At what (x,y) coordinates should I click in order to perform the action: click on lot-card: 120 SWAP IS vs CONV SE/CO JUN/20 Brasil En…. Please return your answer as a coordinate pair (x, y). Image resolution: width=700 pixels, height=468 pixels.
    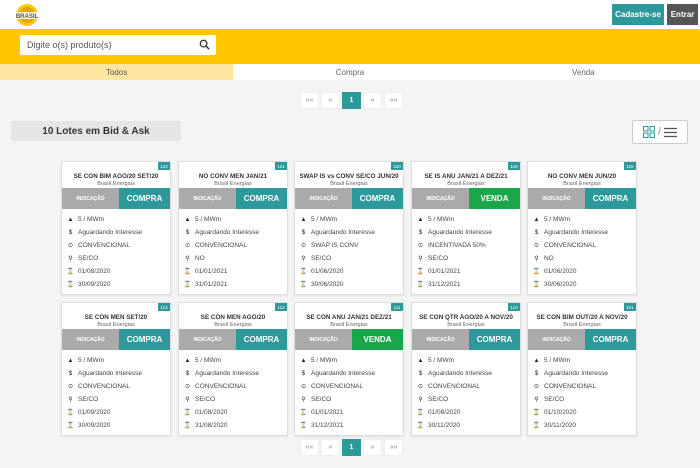
    Looking at the image, I should click on (349, 228).